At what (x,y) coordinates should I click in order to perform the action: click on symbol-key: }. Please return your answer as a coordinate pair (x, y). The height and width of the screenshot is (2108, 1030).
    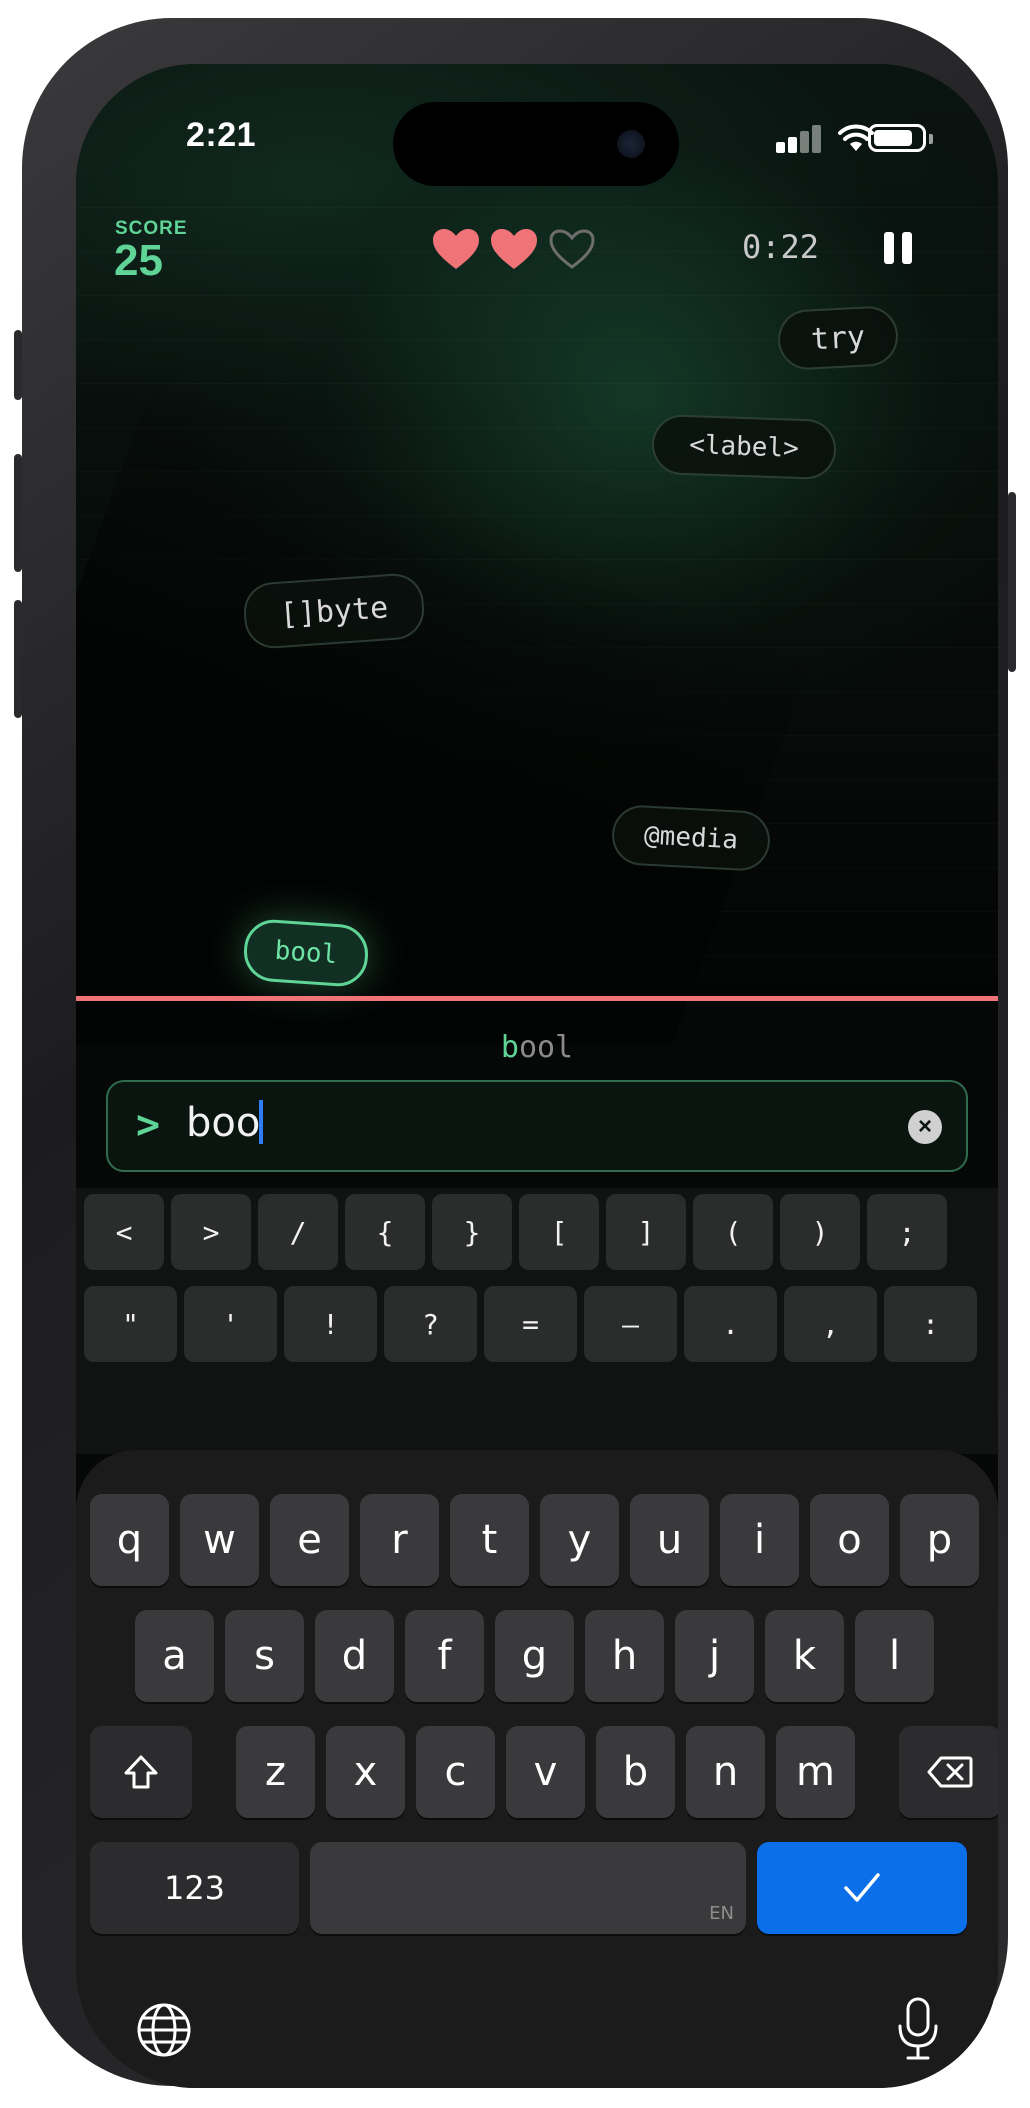
    Looking at the image, I should click on (472, 1232).